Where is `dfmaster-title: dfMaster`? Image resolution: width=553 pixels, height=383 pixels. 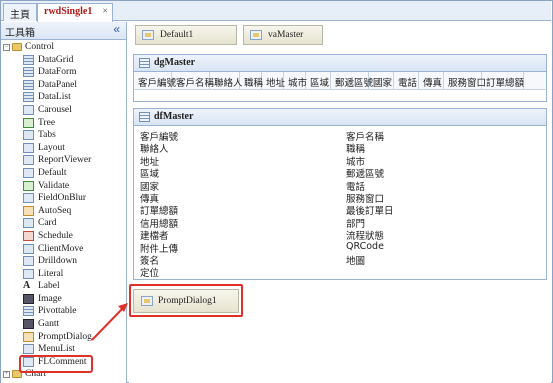
dfmaster-title: dfMaster is located at coordinates (174, 116).